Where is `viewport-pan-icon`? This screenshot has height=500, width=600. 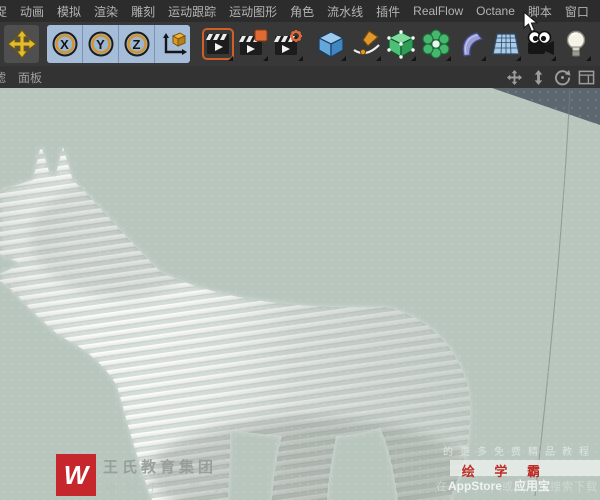 viewport-pan-icon is located at coordinates (514, 77).